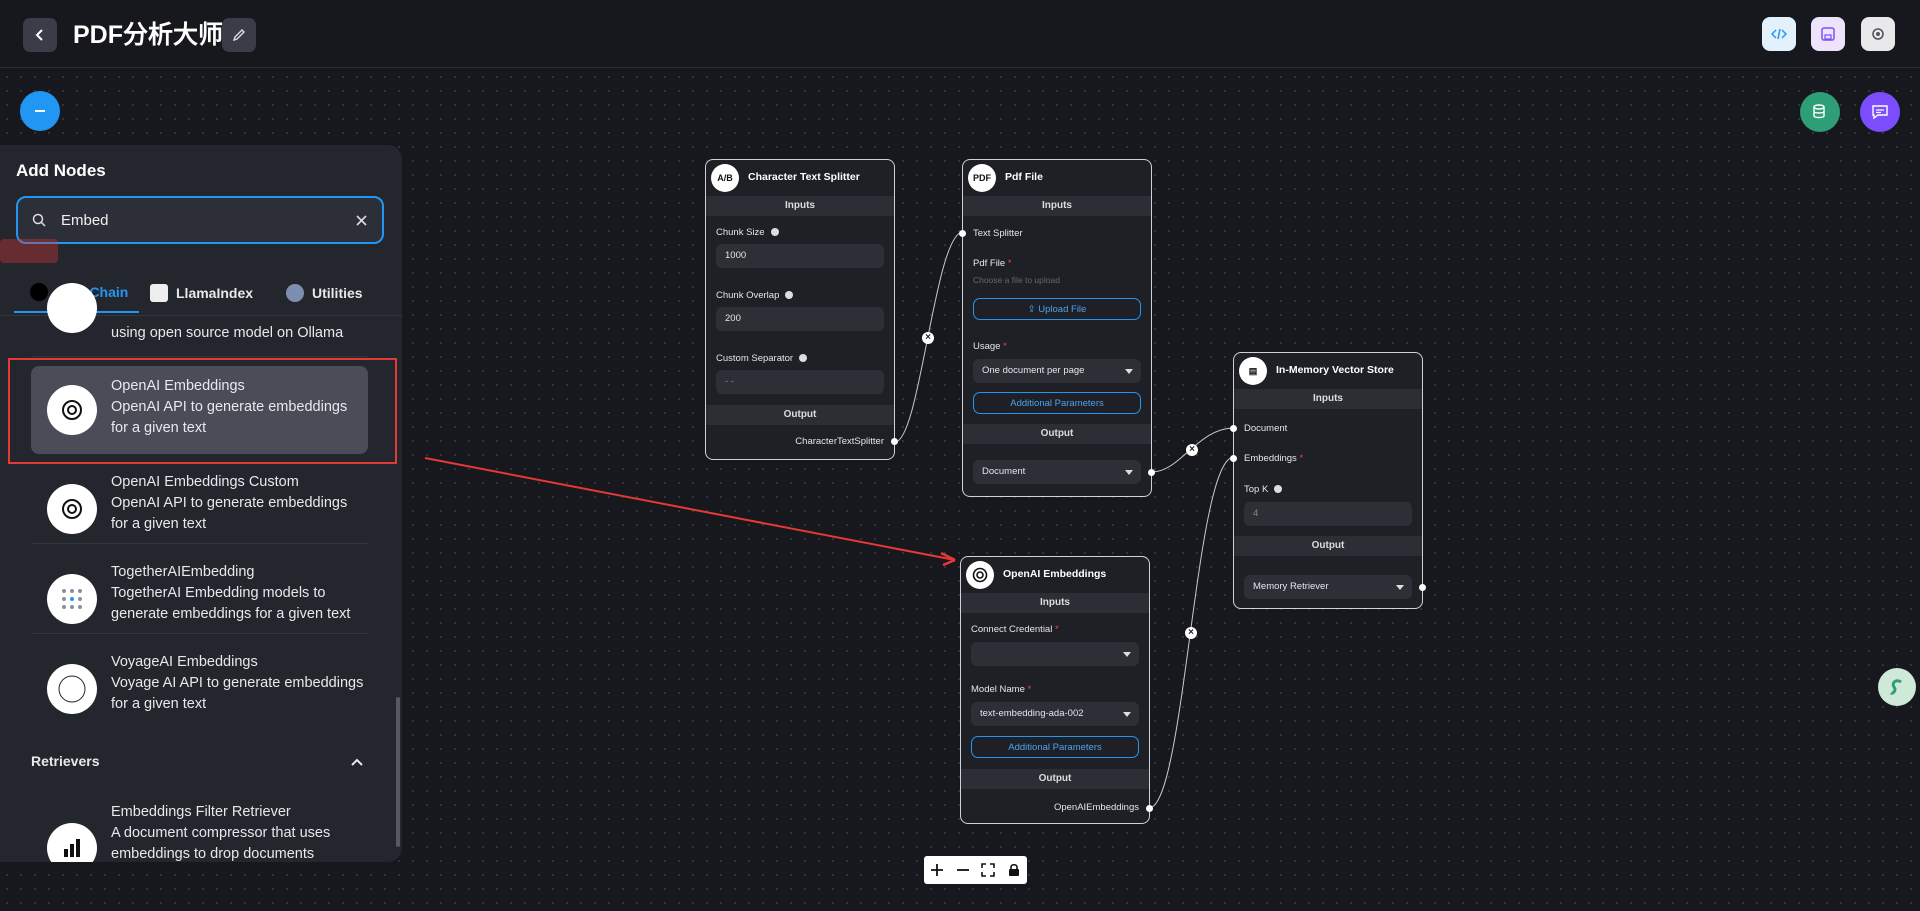  Describe the element at coordinates (1266, 428) in the screenshot. I see `document-label: Document` at that location.